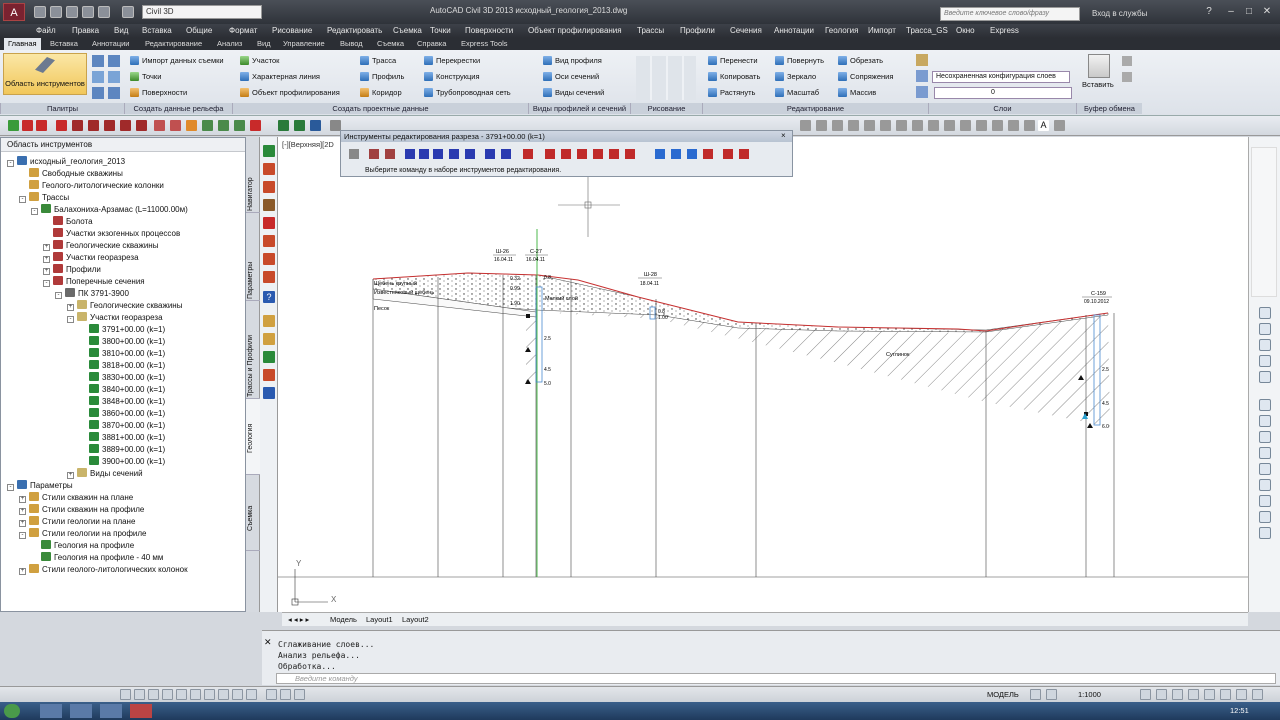 The height and width of the screenshot is (720, 1280). I want to click on viewport-controls: [-][Верхняя][2D, so click(308, 144).